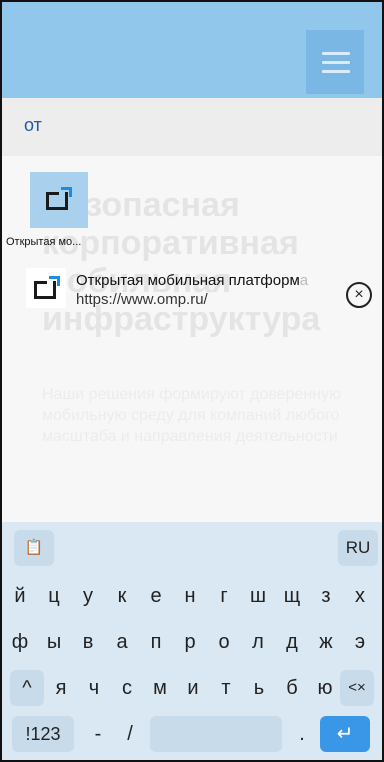 Image resolution: width=384 pixels, height=762 pixels. I want to click on letter-key: ц, so click(54, 596).